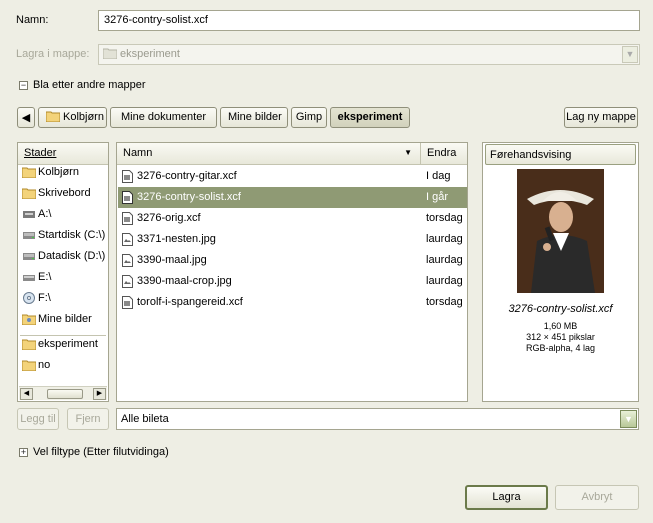 This screenshot has width=653, height=523. Describe the element at coordinates (369, 54) in the screenshot. I see `save-in-folder-combo: eksperiment ▼` at that location.